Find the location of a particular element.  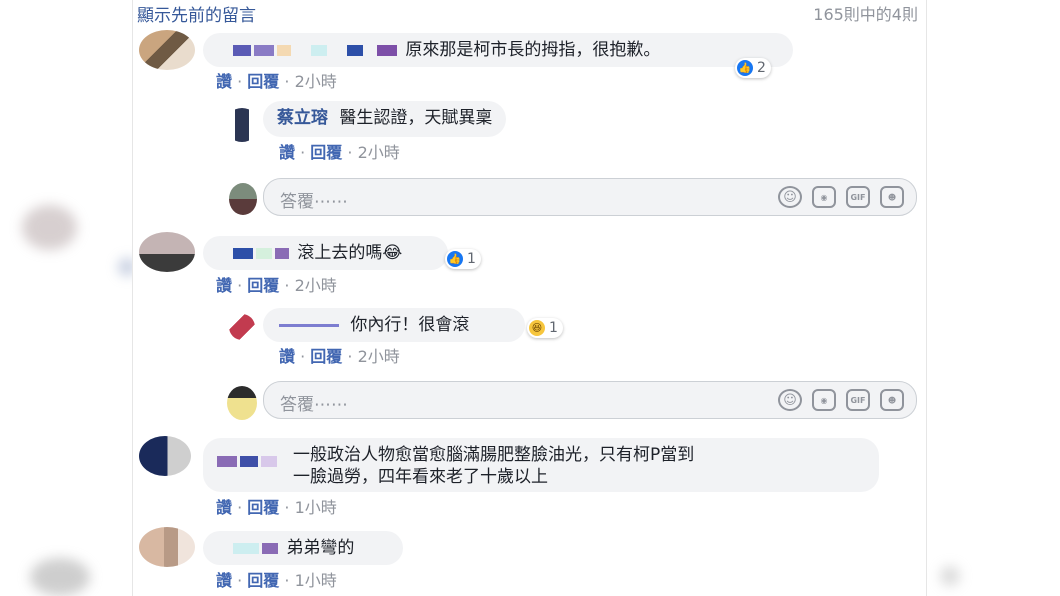

comments-header: 顯示先前的留言 165則中的4則 is located at coordinates (527, 13).